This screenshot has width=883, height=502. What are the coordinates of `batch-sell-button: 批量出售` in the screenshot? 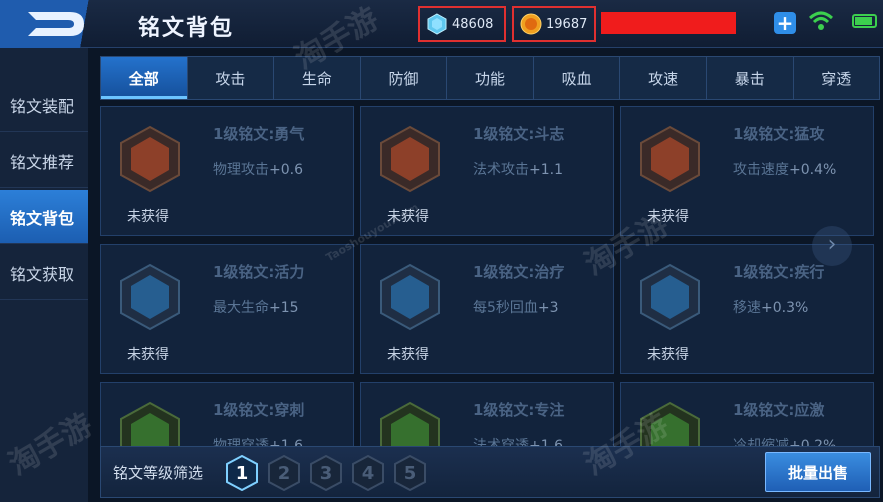 It's located at (818, 472).